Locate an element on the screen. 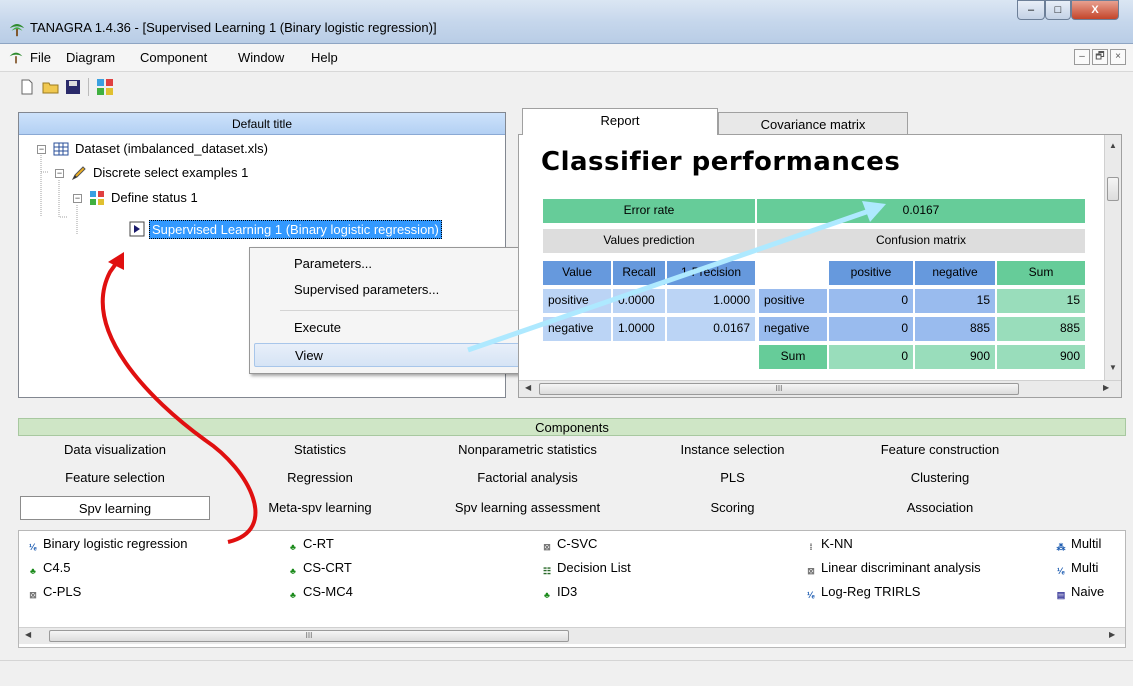 This screenshot has height=686, width=1133. mdi-close-button: × is located at coordinates (1118, 57).